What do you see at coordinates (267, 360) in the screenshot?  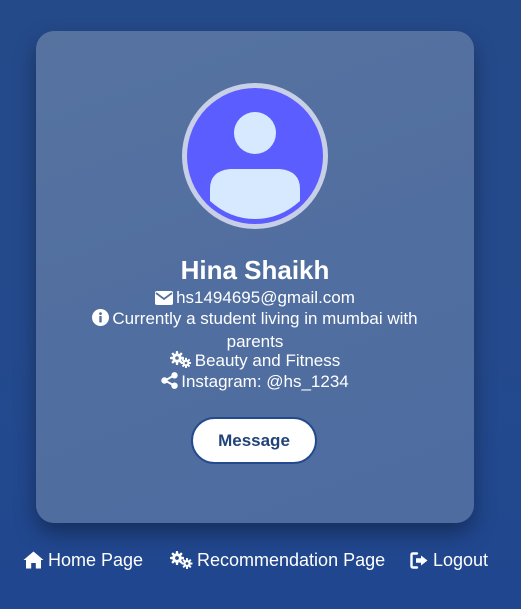 I see `interest-text: Beauty and Fitness` at bounding box center [267, 360].